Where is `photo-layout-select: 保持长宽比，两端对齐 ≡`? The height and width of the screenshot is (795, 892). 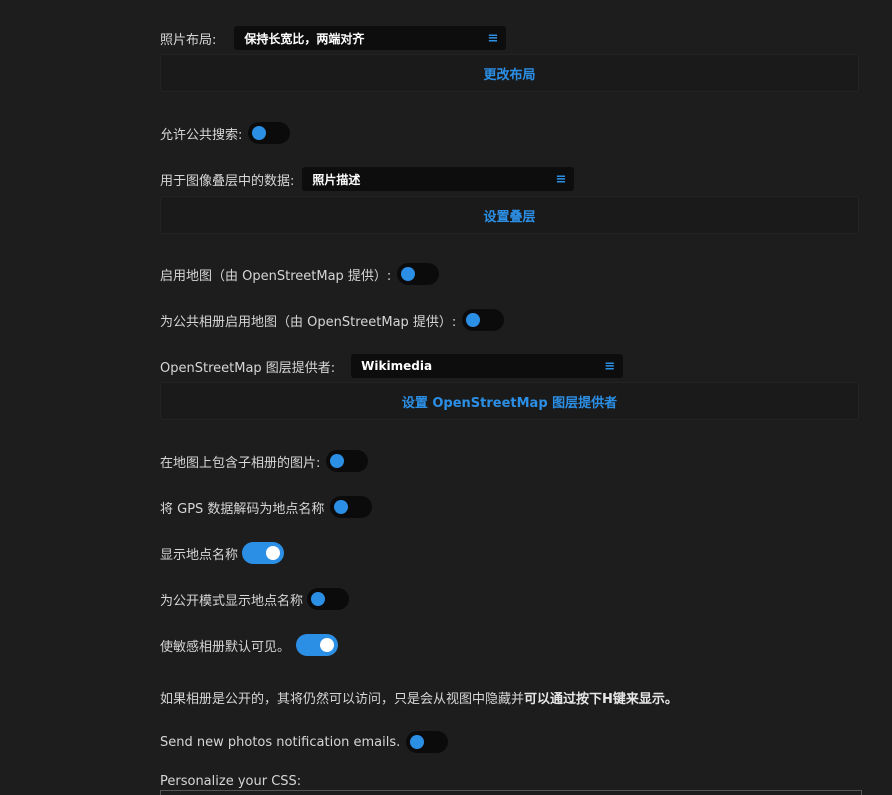 photo-layout-select: 保持长宽比，两端对齐 ≡ is located at coordinates (370, 38).